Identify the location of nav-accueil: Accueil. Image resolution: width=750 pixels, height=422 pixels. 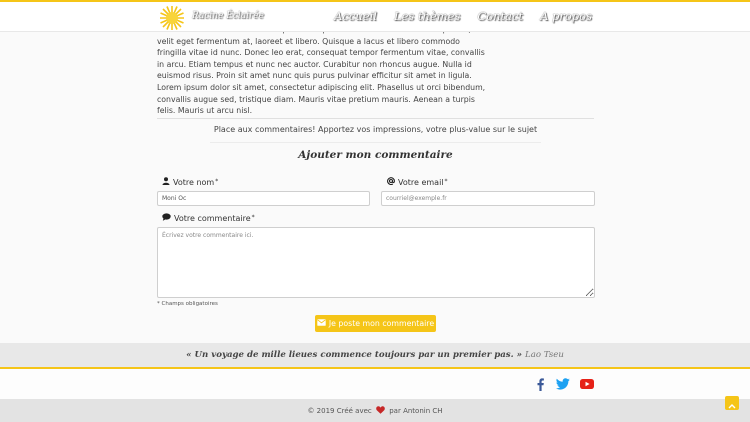
(355, 16).